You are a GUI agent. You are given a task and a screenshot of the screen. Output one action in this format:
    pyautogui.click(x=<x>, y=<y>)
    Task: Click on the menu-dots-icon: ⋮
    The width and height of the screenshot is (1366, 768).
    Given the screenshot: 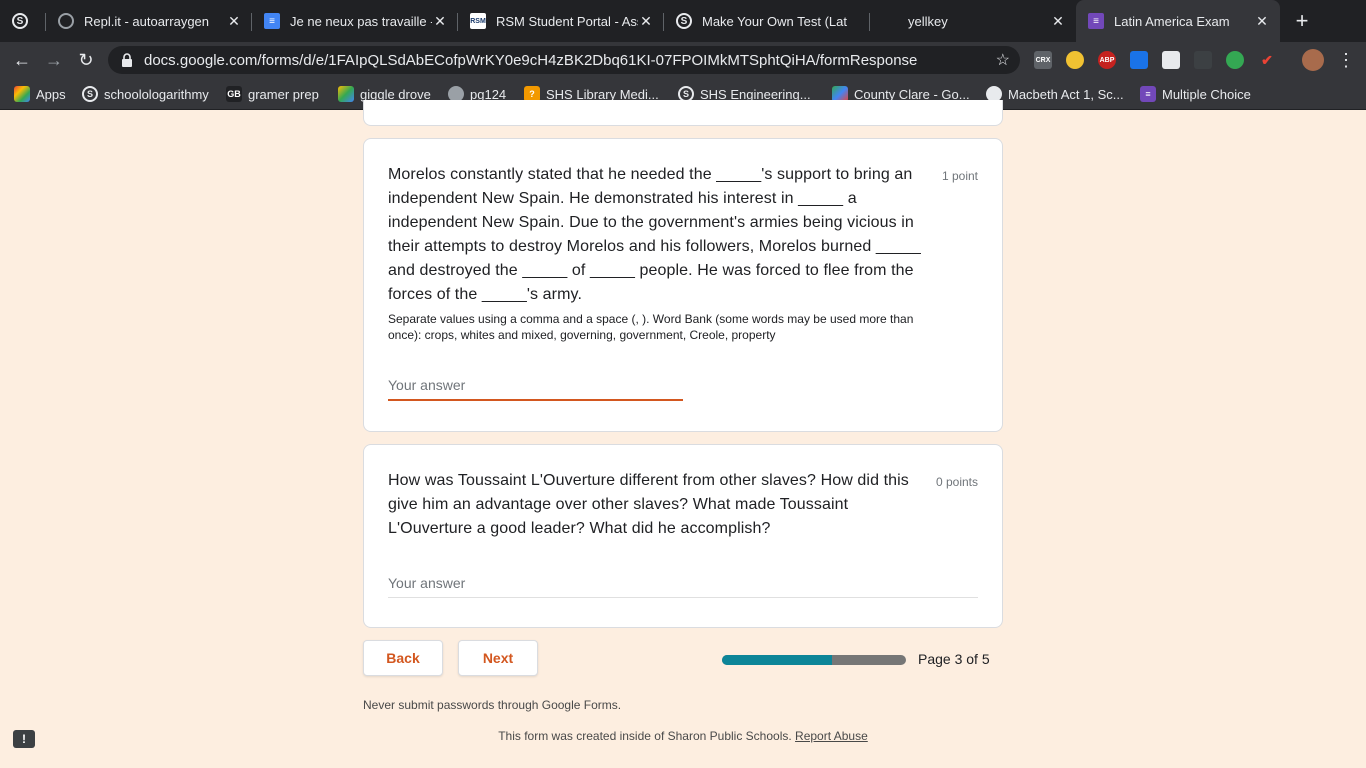 What is the action you would take?
    pyautogui.click(x=1346, y=60)
    